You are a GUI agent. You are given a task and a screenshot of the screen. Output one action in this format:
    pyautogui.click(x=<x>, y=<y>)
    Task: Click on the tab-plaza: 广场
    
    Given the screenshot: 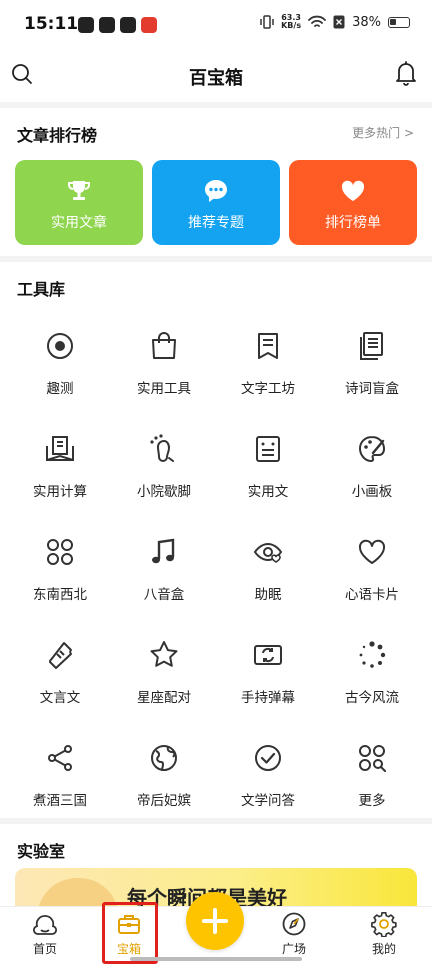 What is the action you would take?
    pyautogui.click(x=294, y=935)
    